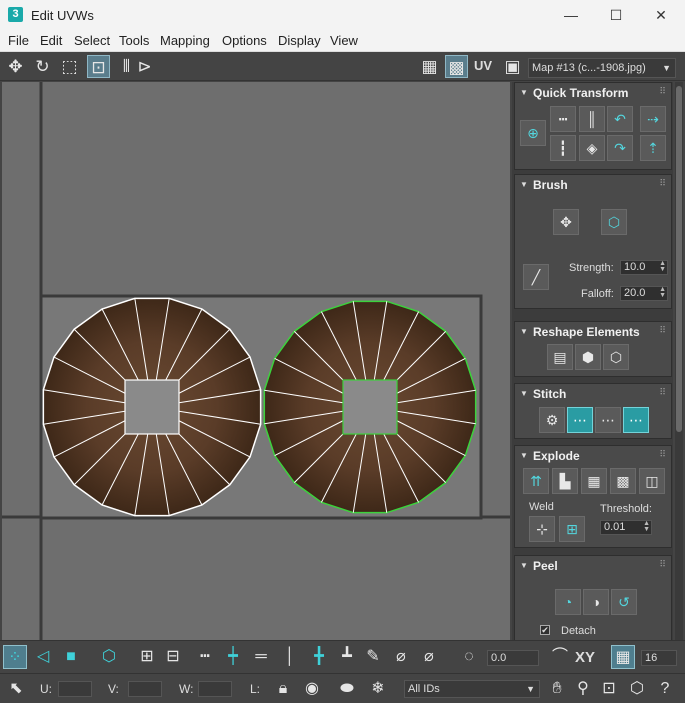 The height and width of the screenshot is (703, 685). What do you see at coordinates (244, 40) in the screenshot?
I see `menu-options: Options` at bounding box center [244, 40].